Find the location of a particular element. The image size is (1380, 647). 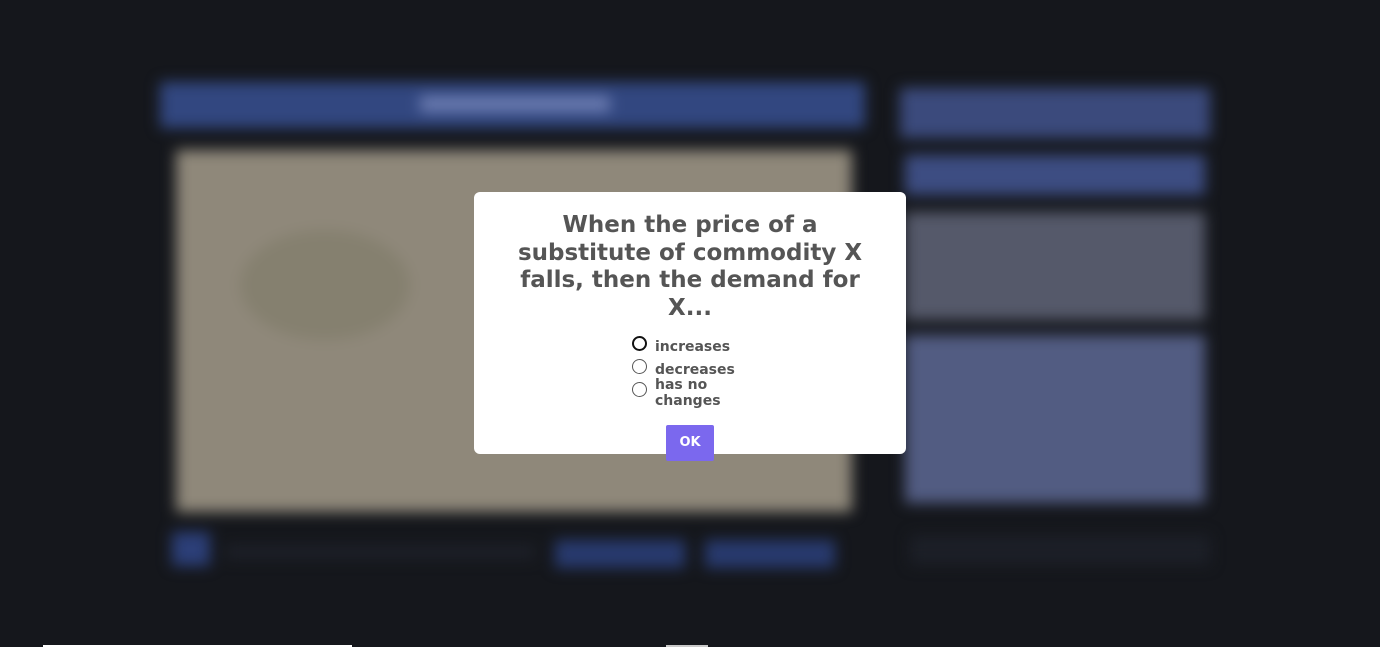

blurred-title-text is located at coordinates (515, 104).